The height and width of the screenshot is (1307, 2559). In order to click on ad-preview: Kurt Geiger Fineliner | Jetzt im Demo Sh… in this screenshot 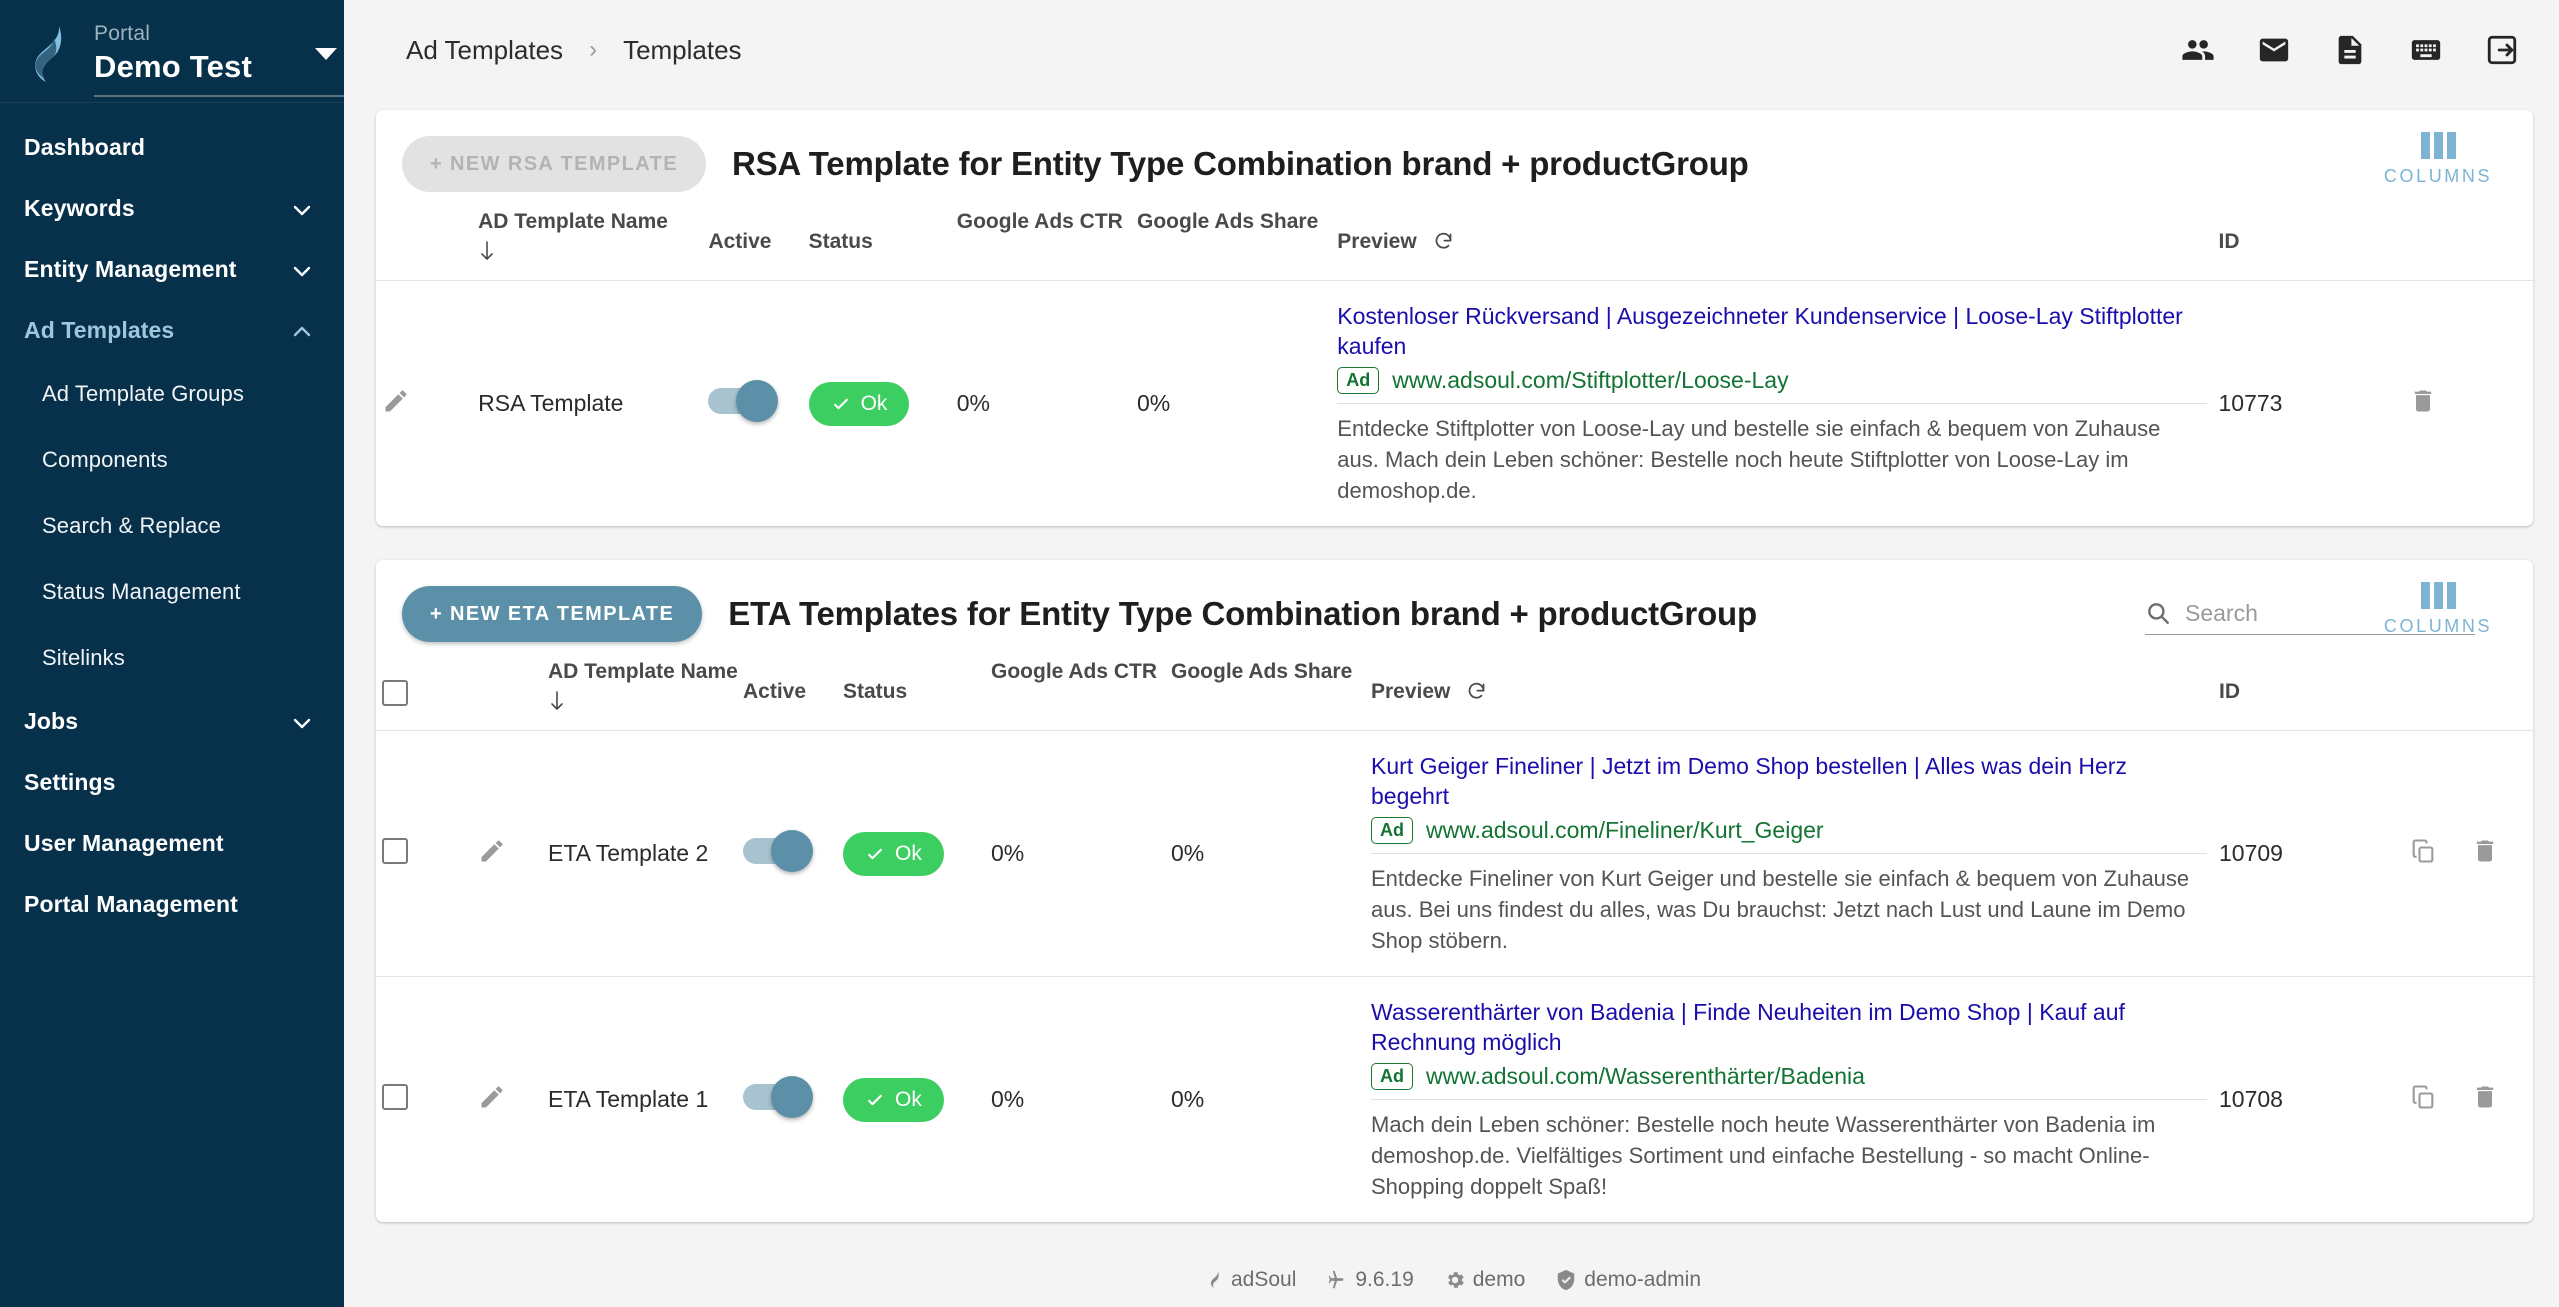, I will do `click(1789, 853)`.